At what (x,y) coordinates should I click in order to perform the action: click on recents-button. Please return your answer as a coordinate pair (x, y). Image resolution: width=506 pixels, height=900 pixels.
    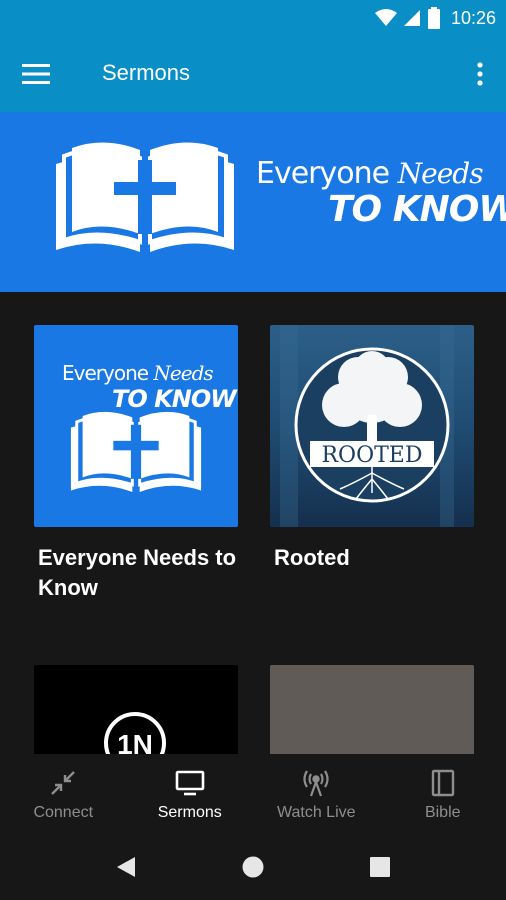
    Looking at the image, I should click on (380, 867).